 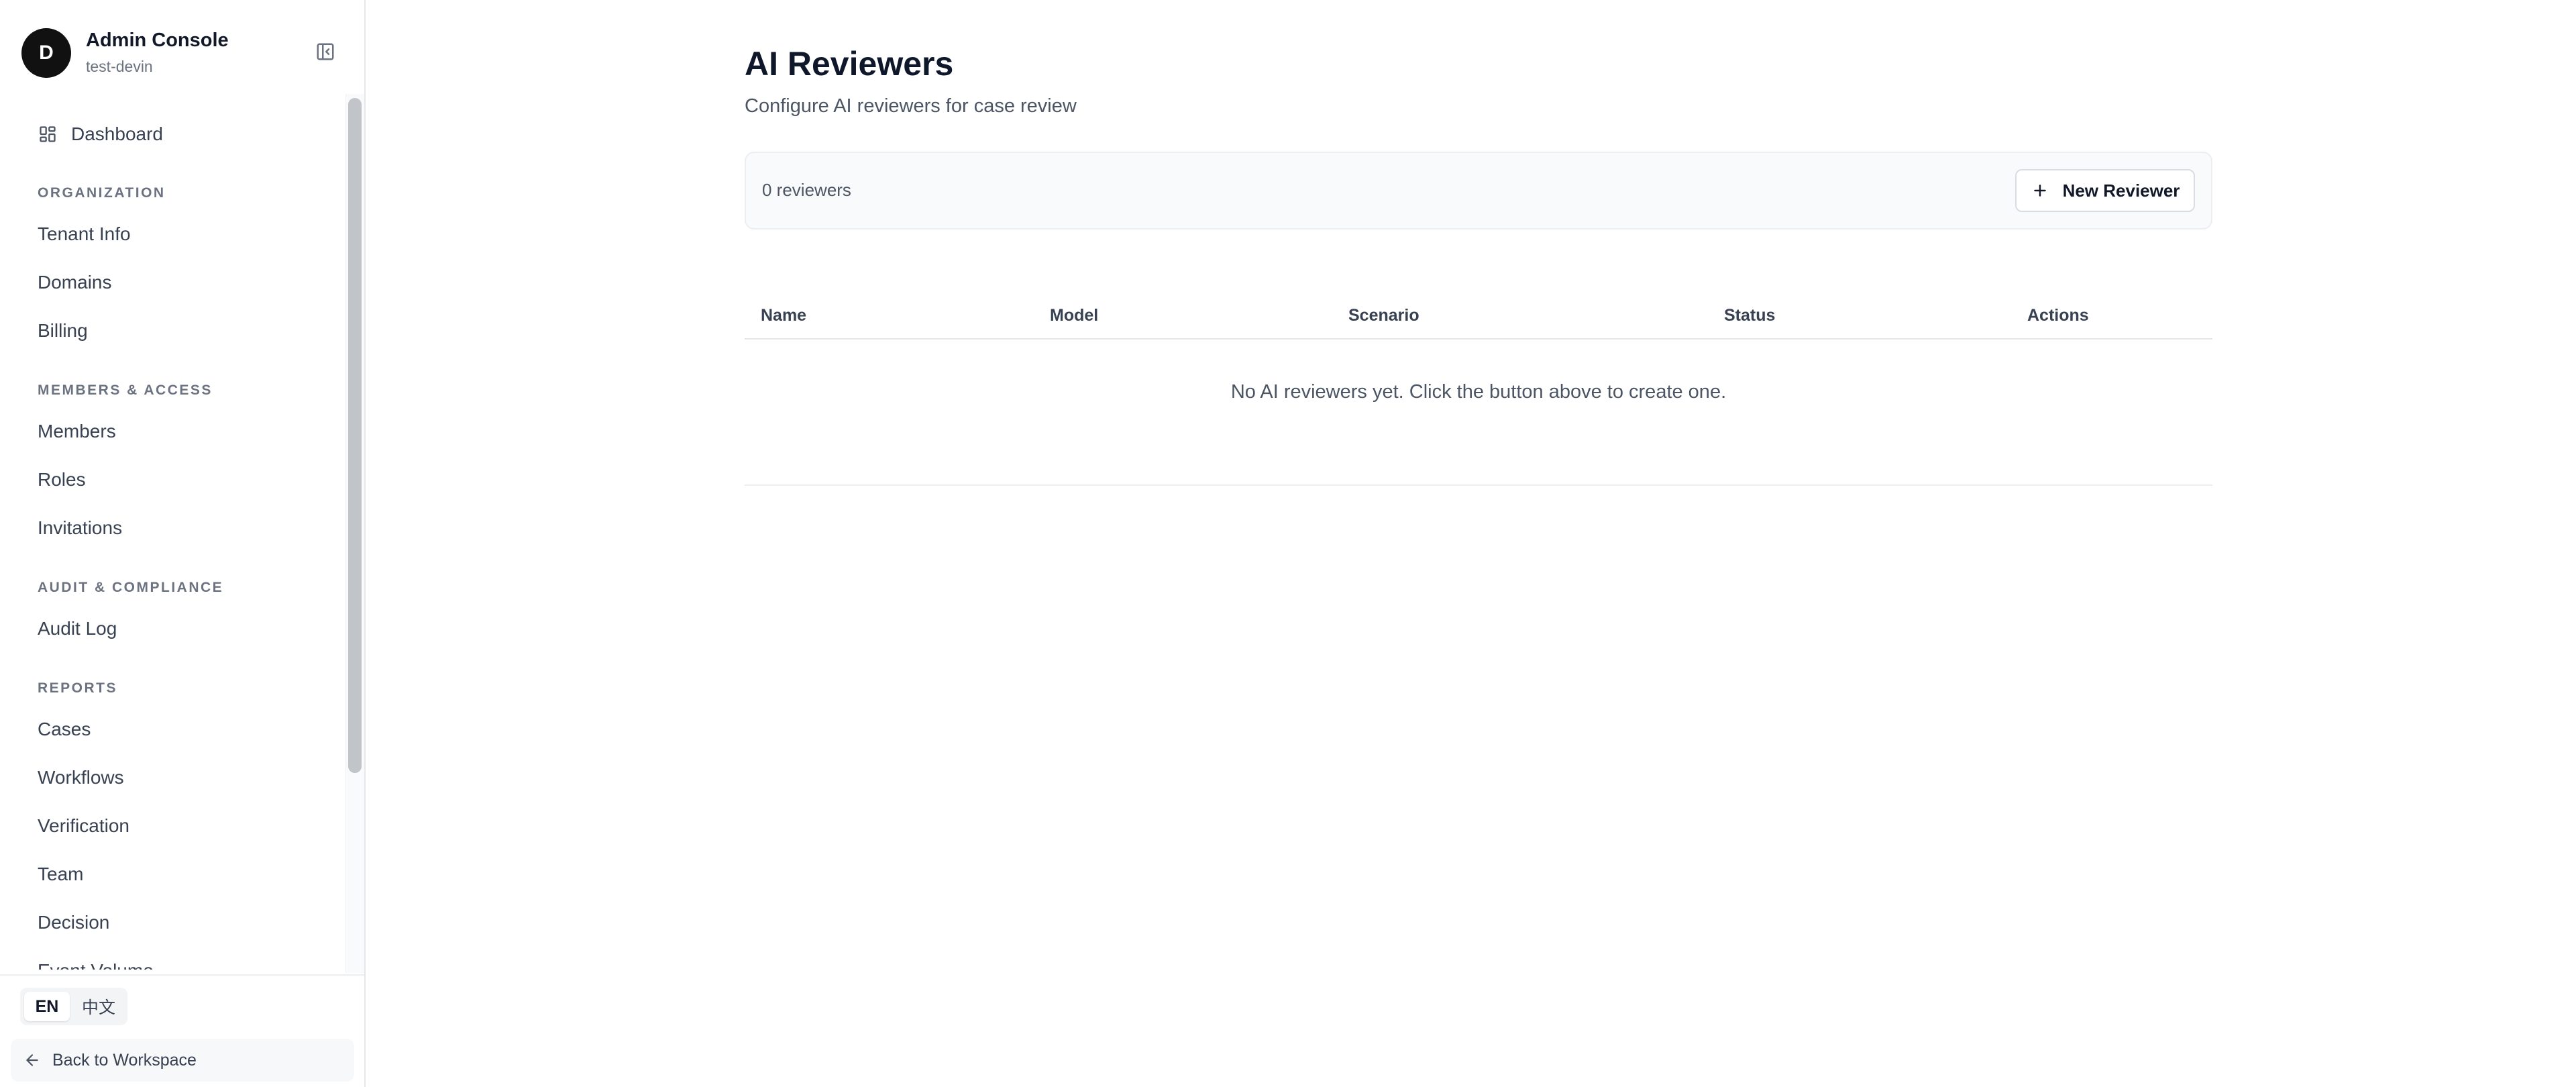 I want to click on section-members-access: MEMBERS & ACCESS, so click(x=125, y=390).